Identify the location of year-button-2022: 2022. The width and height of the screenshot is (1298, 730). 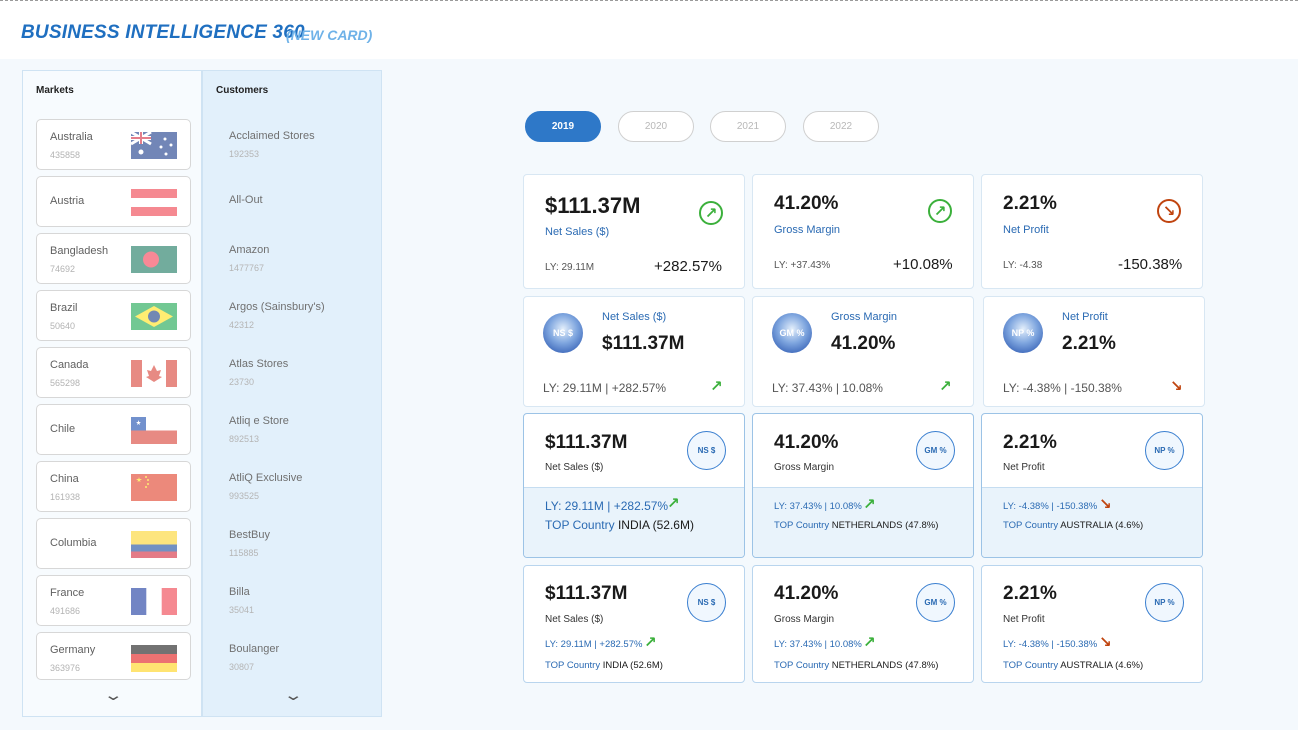
(841, 126).